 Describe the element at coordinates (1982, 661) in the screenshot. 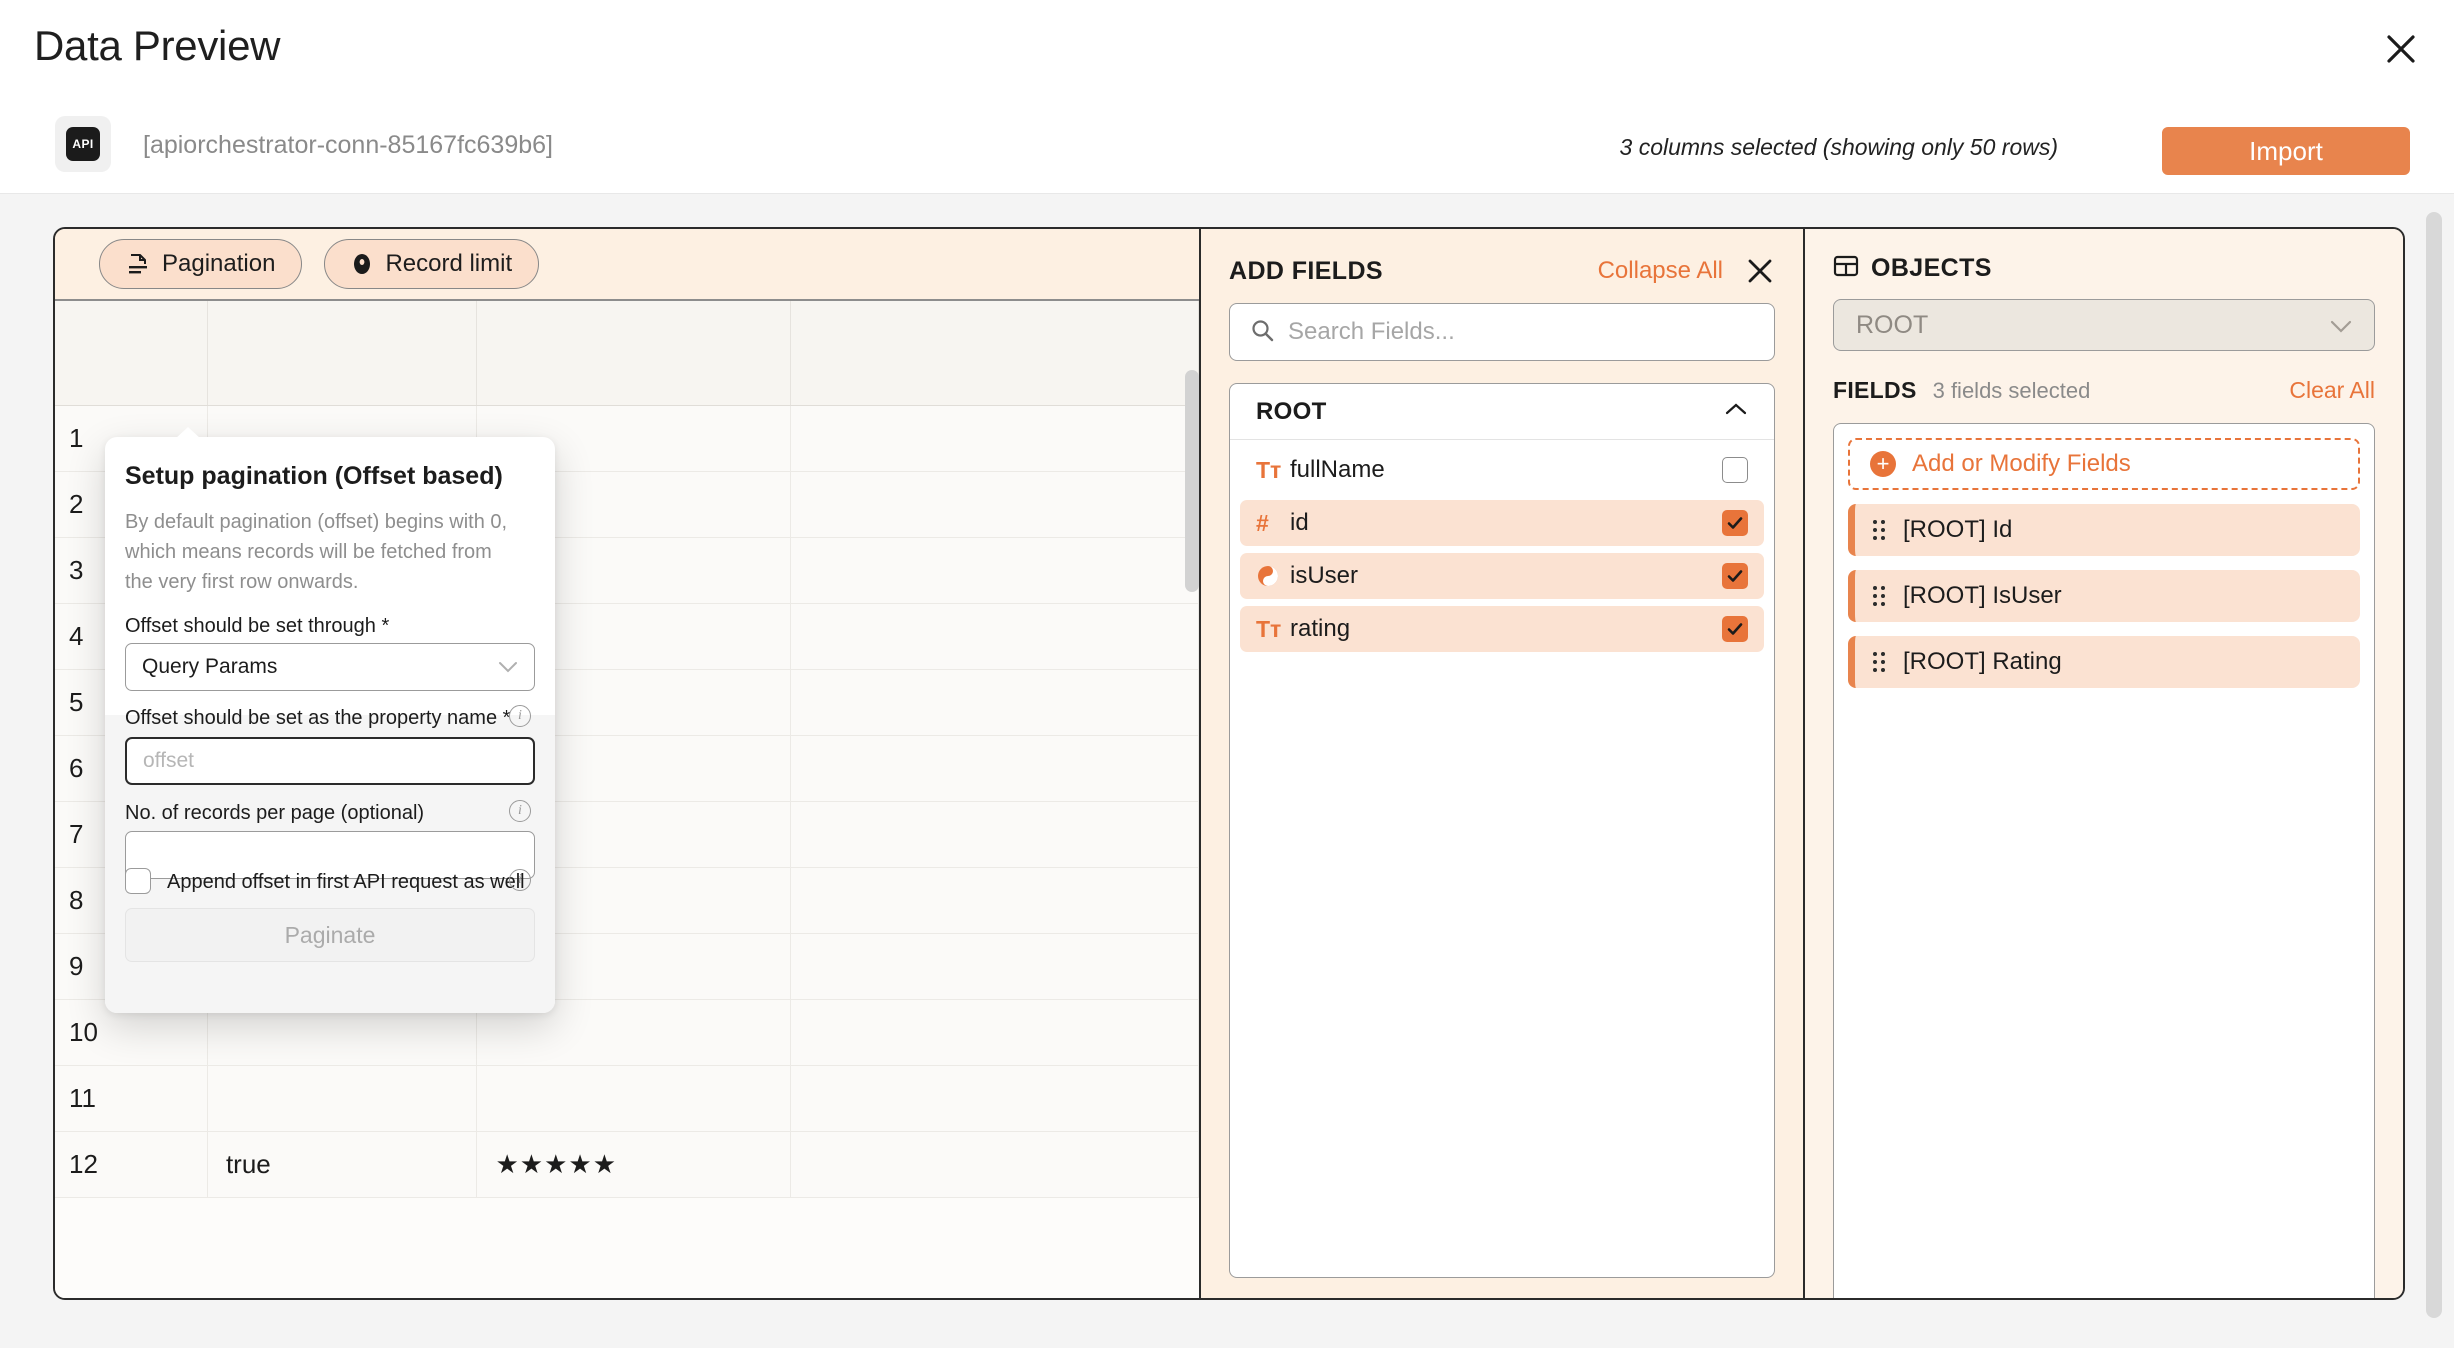

I see `chip-label: [ROOT] Rating` at that location.